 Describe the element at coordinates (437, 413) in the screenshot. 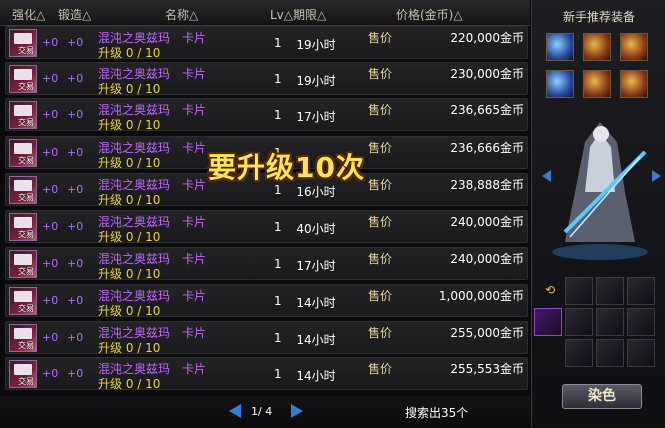

I see `search-result-count: 搜索出35个` at that location.